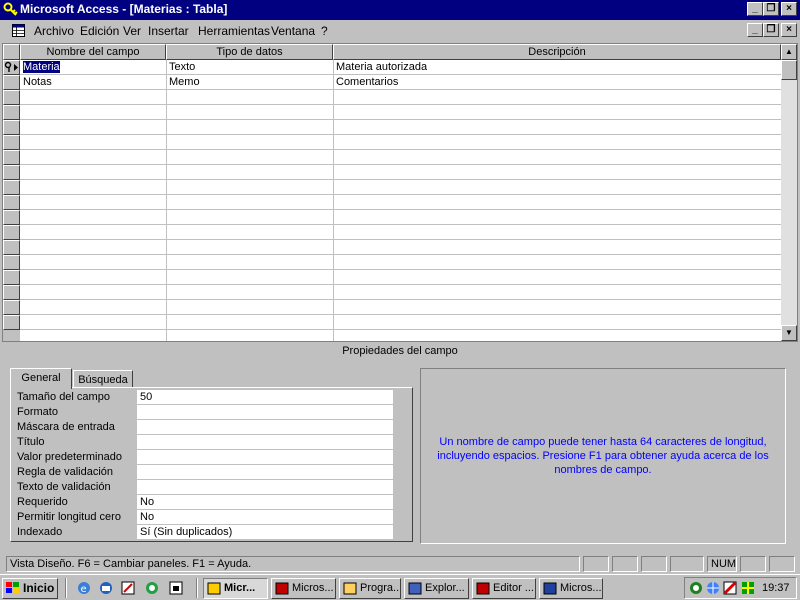 The image size is (800, 600). Describe the element at coordinates (789, 52) in the screenshot. I see `scroll-up-button: ▲` at that location.